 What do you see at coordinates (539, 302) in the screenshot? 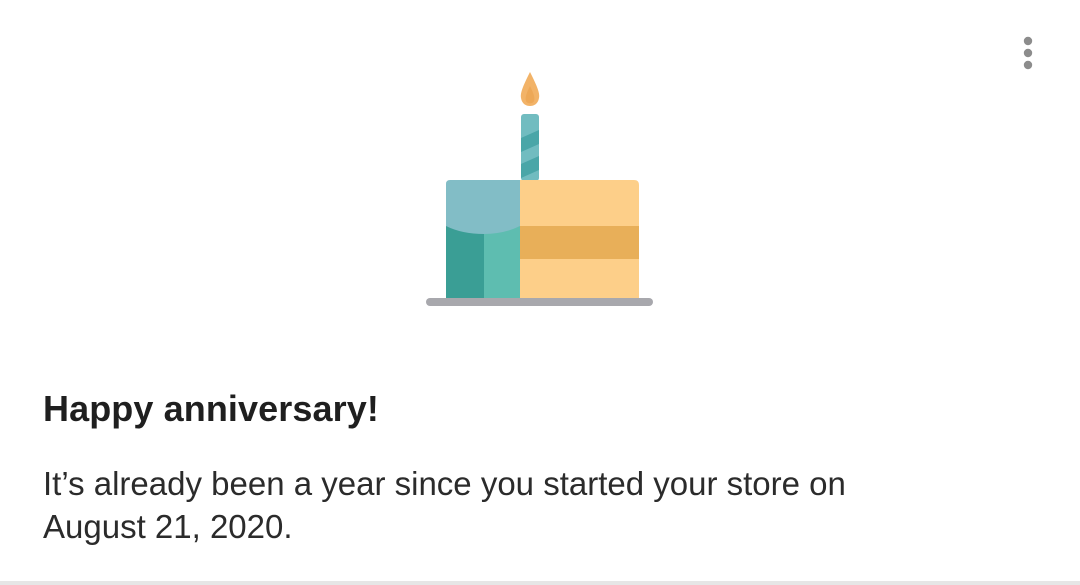
I see `cake-plate` at bounding box center [539, 302].